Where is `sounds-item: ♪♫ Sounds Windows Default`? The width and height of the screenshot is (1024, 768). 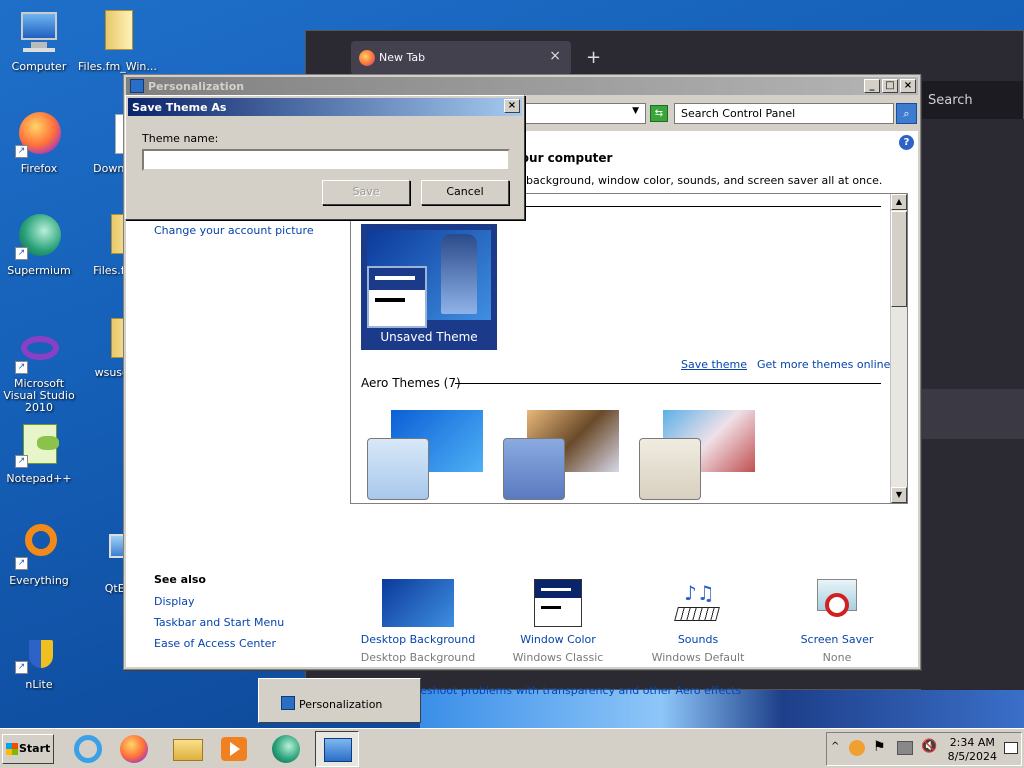 sounds-item: ♪♫ Sounds Windows Default is located at coordinates (698, 621).